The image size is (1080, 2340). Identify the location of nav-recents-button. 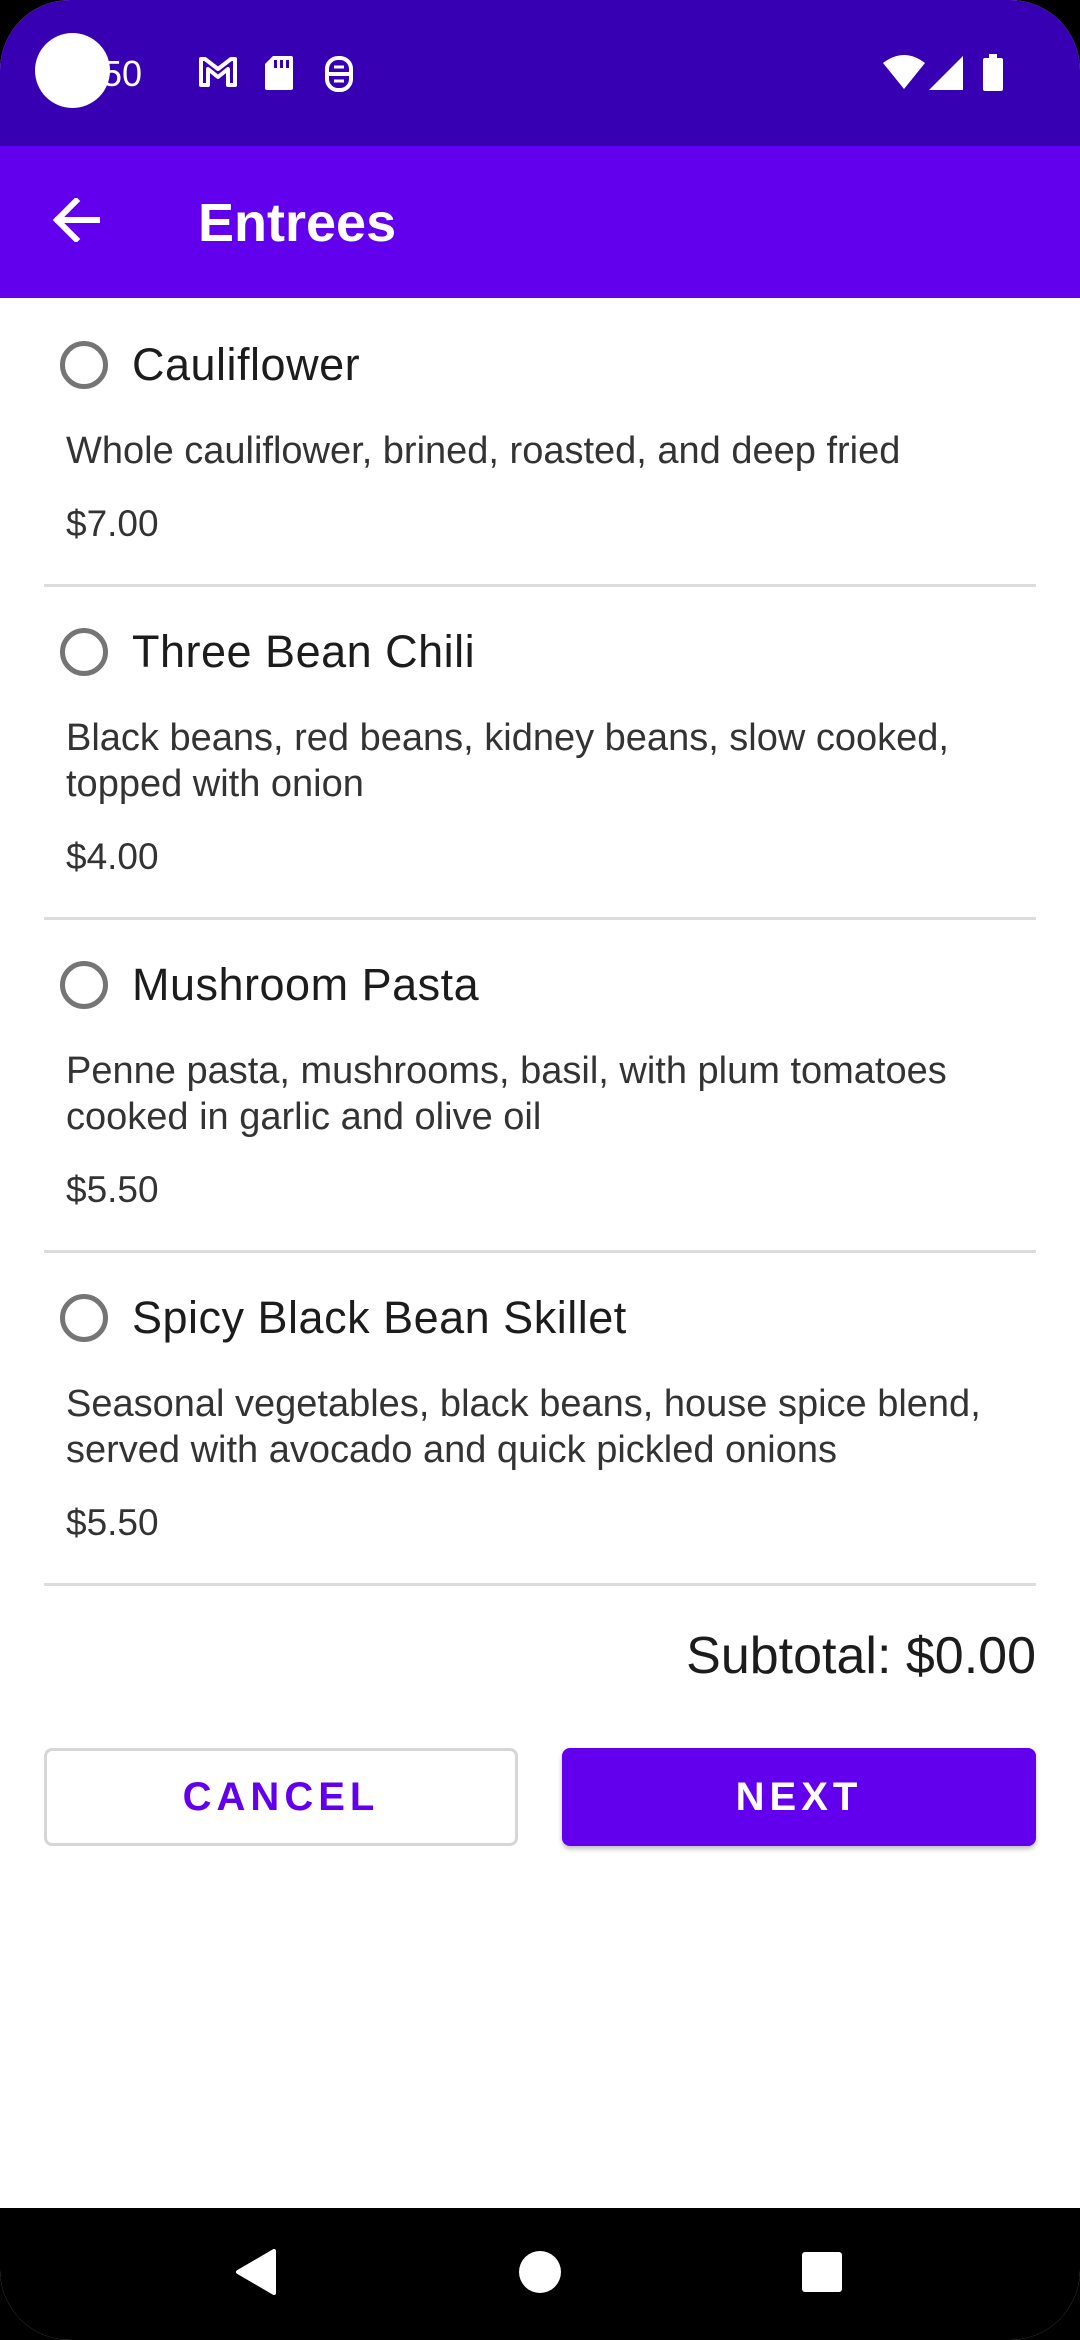
(822, 2274).